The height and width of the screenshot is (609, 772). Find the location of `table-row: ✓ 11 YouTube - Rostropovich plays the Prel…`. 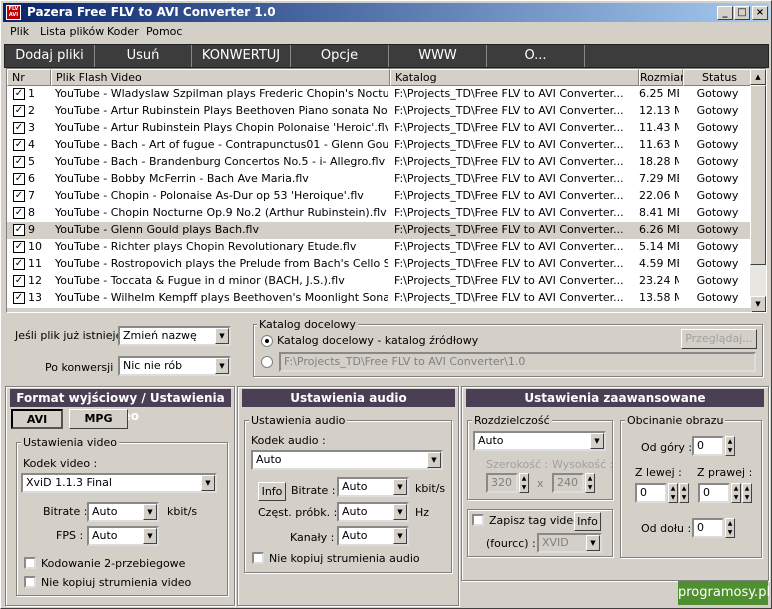

table-row: ✓ 11 YouTube - Rostropovich plays the Prel… is located at coordinates (379, 264).